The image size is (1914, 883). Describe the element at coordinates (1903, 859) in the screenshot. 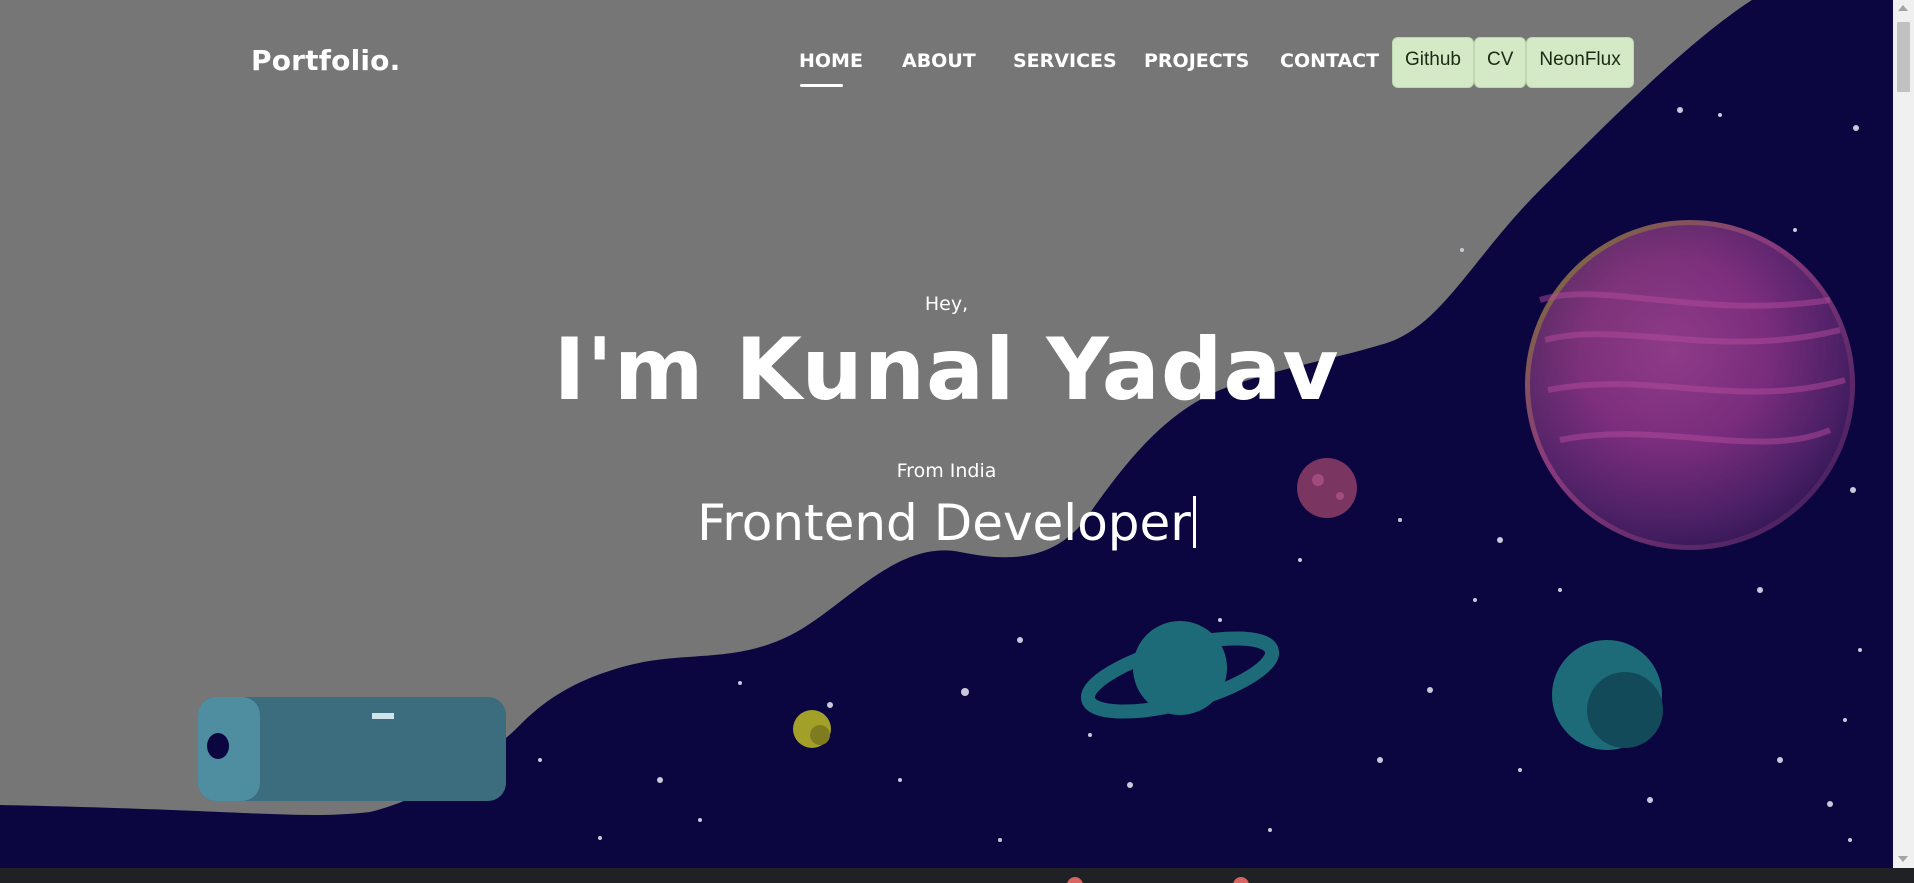

I see `scroll-down-arrow-icon` at that location.